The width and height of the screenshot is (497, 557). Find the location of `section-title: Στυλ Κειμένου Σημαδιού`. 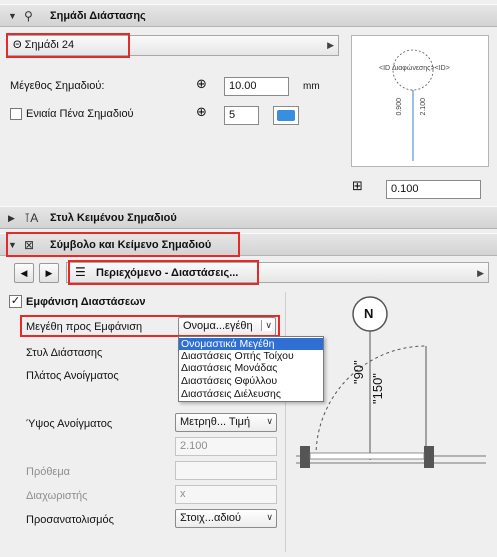

section-title: Στυλ Κειμένου Σημαδιού is located at coordinates (113, 218).